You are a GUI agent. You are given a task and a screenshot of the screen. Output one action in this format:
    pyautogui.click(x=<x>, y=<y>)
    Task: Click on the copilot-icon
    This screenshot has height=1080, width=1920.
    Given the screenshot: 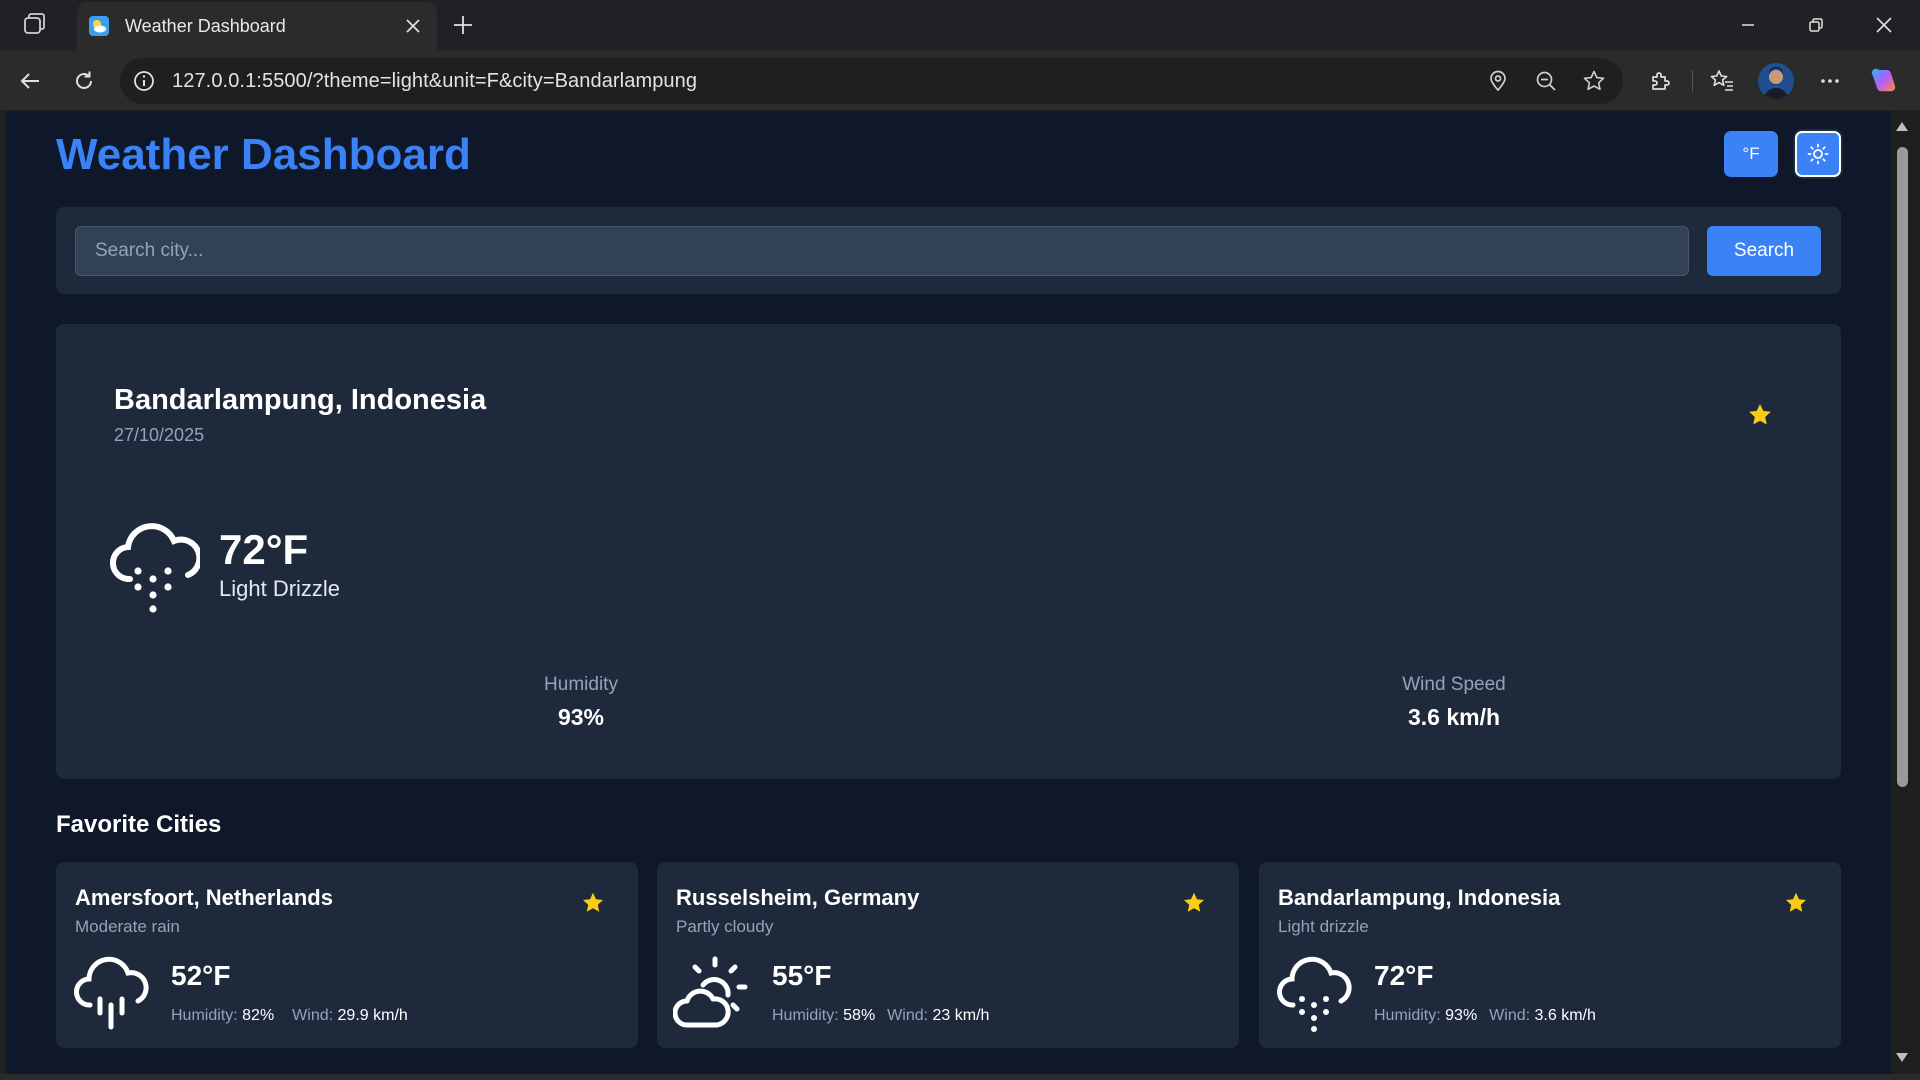 What is the action you would take?
    pyautogui.click(x=1883, y=80)
    